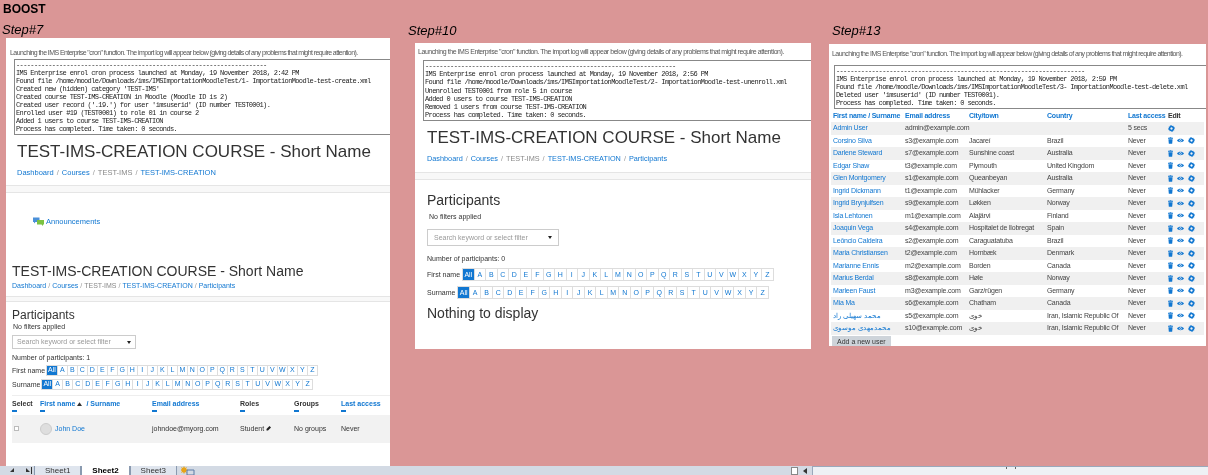  What do you see at coordinates (187, 470) in the screenshot?
I see `new-sheet-icon` at bounding box center [187, 470].